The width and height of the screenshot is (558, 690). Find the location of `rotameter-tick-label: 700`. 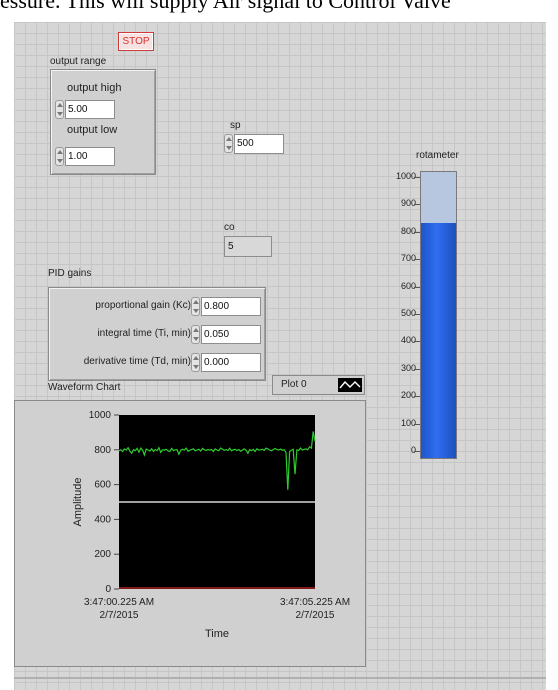

rotameter-tick-label: 700 is located at coordinates (408, 258).